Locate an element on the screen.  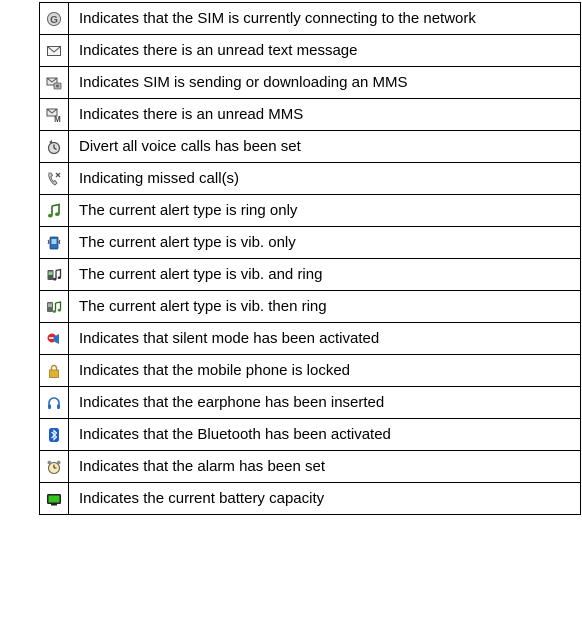
ring-only-icon is located at coordinates (54, 211).